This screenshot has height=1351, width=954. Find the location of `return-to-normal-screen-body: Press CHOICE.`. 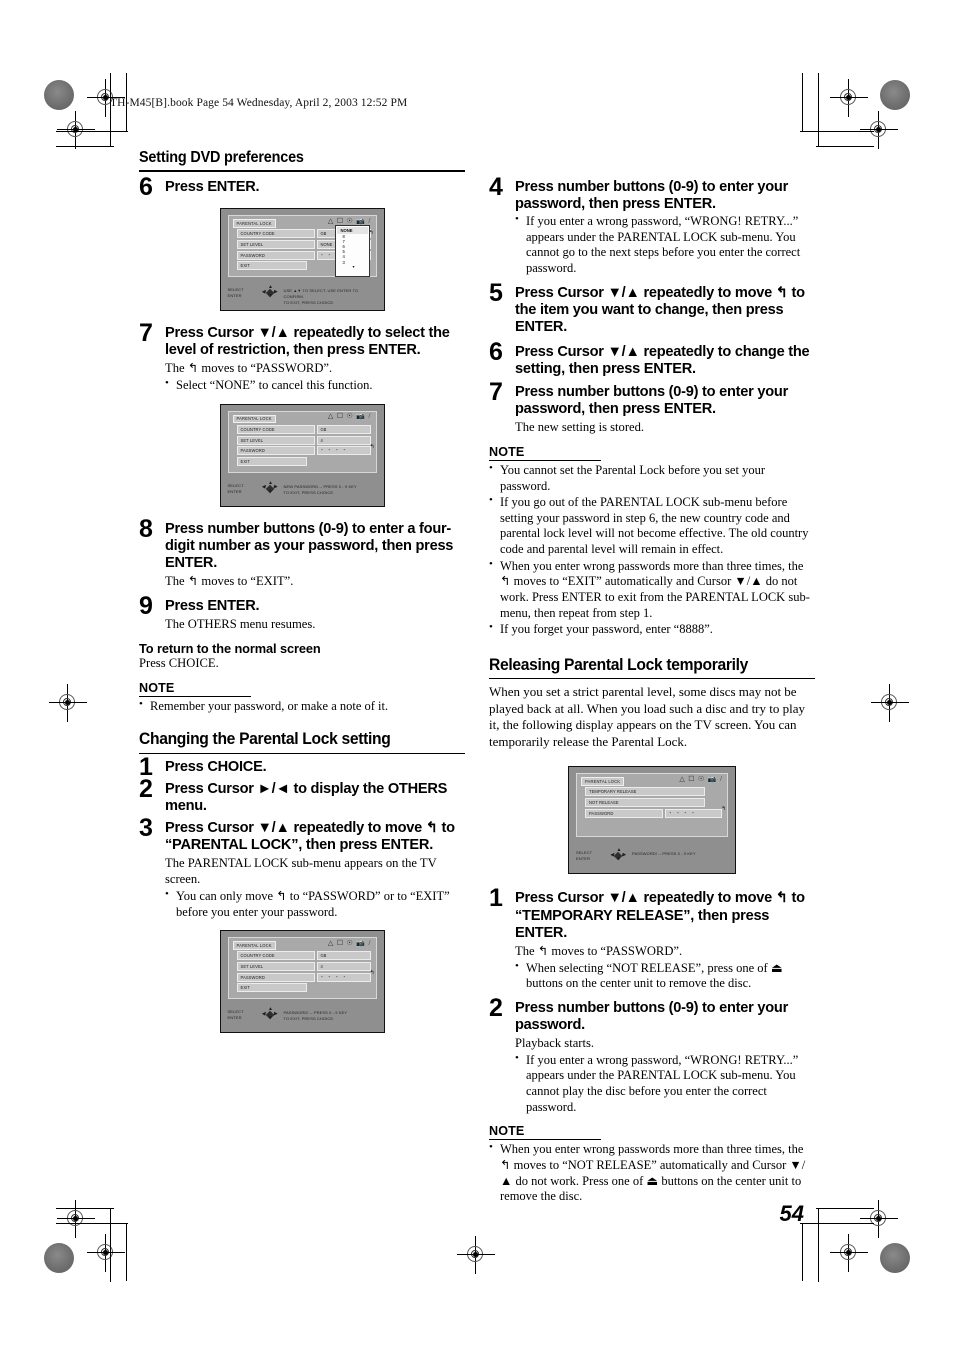

return-to-normal-screen-body: Press CHOICE. is located at coordinates (179, 662).